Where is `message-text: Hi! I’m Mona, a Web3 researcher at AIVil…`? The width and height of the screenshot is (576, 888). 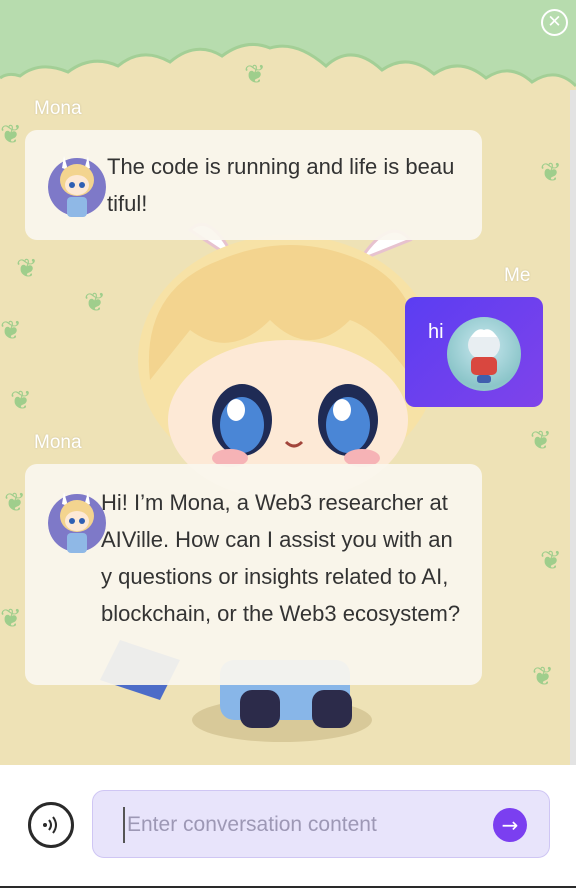 message-text: Hi! I’m Mona, a Web3 researcher at AIVil… is located at coordinates (281, 558).